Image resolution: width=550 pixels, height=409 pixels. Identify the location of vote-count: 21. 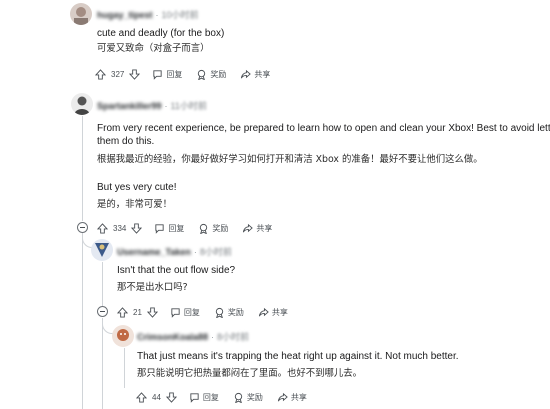
(137, 312).